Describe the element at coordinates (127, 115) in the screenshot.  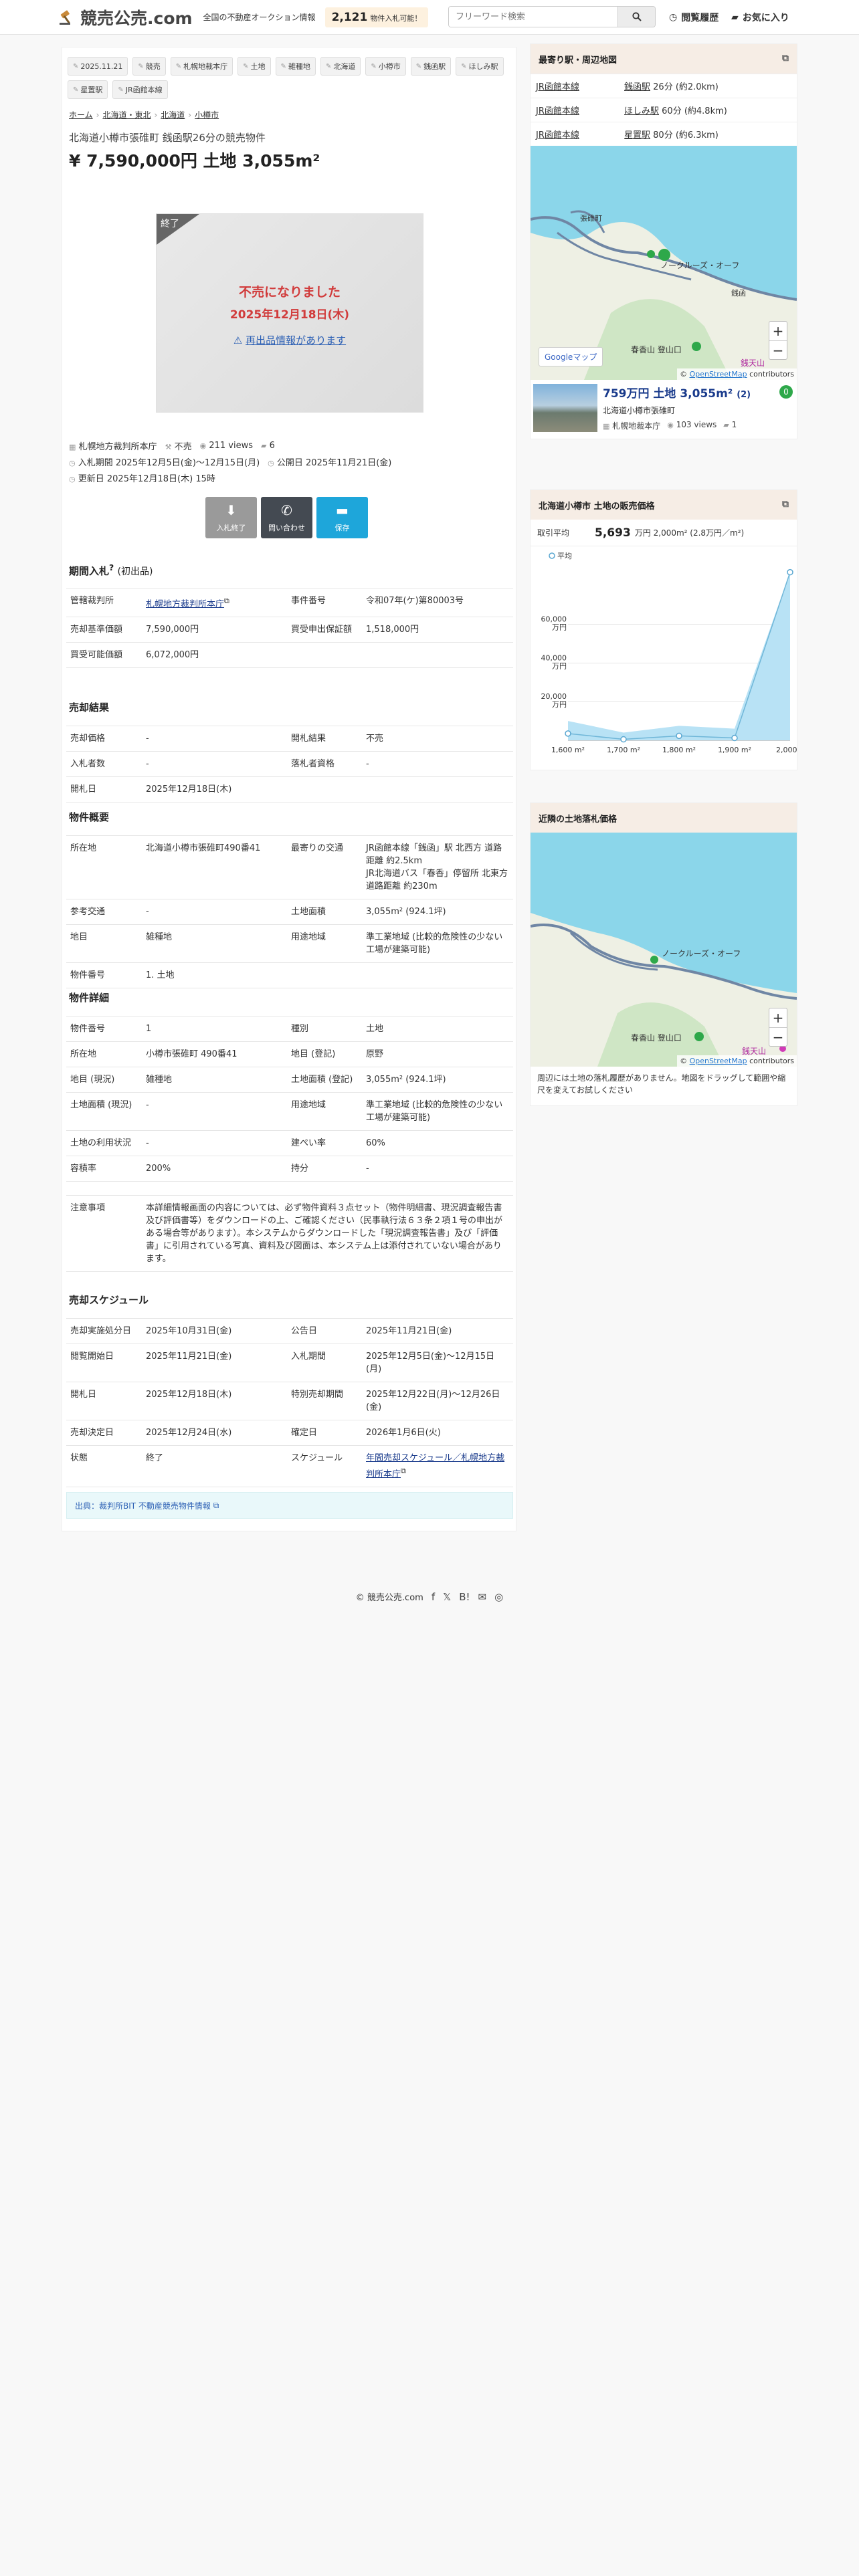
I see `breadcrumb-link: 北海道・東北` at that location.